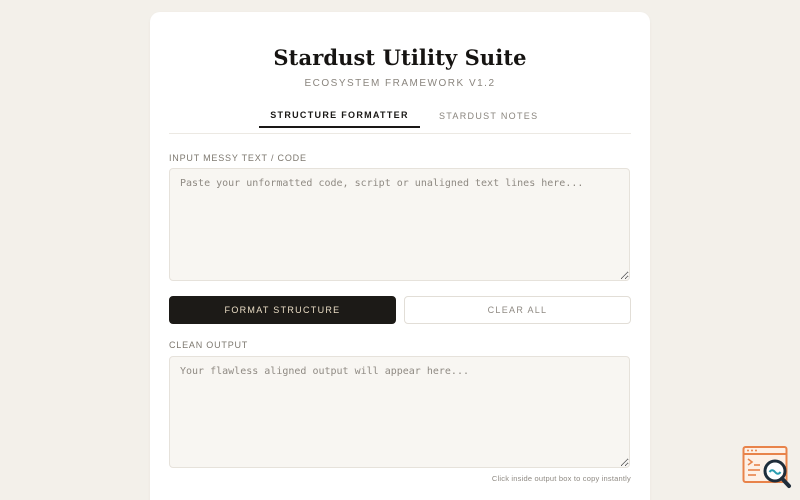 This screenshot has height=500, width=800. Describe the element at coordinates (339, 118) in the screenshot. I see `tab-structure-formatter: STRUCTURE FORMATTER` at that location.